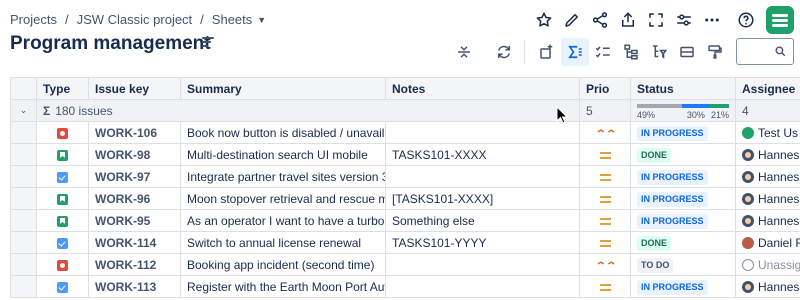 The height and width of the screenshot is (300, 800). I want to click on hierarchy-filter-icon, so click(659, 52).